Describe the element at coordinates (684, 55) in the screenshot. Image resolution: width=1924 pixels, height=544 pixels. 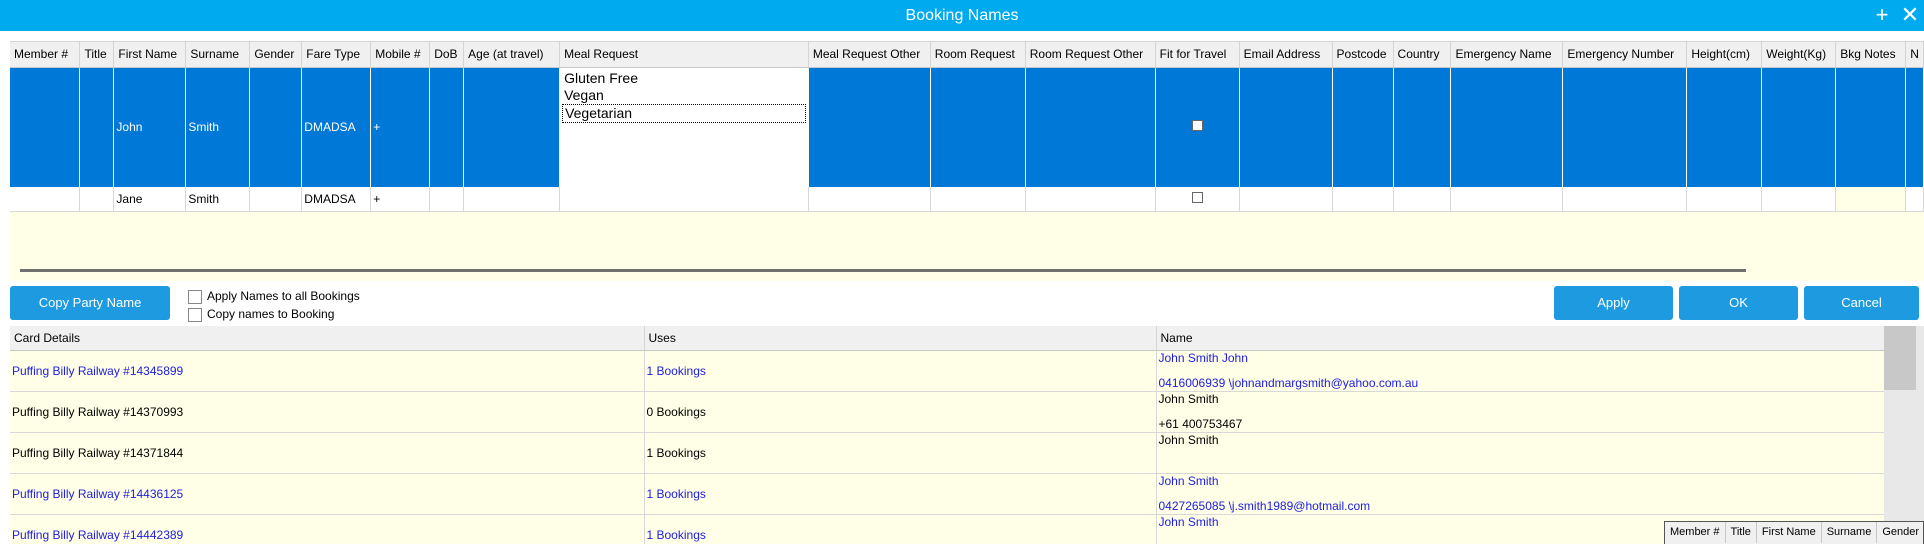
I see `col-header-meal-request: Meal Request` at that location.